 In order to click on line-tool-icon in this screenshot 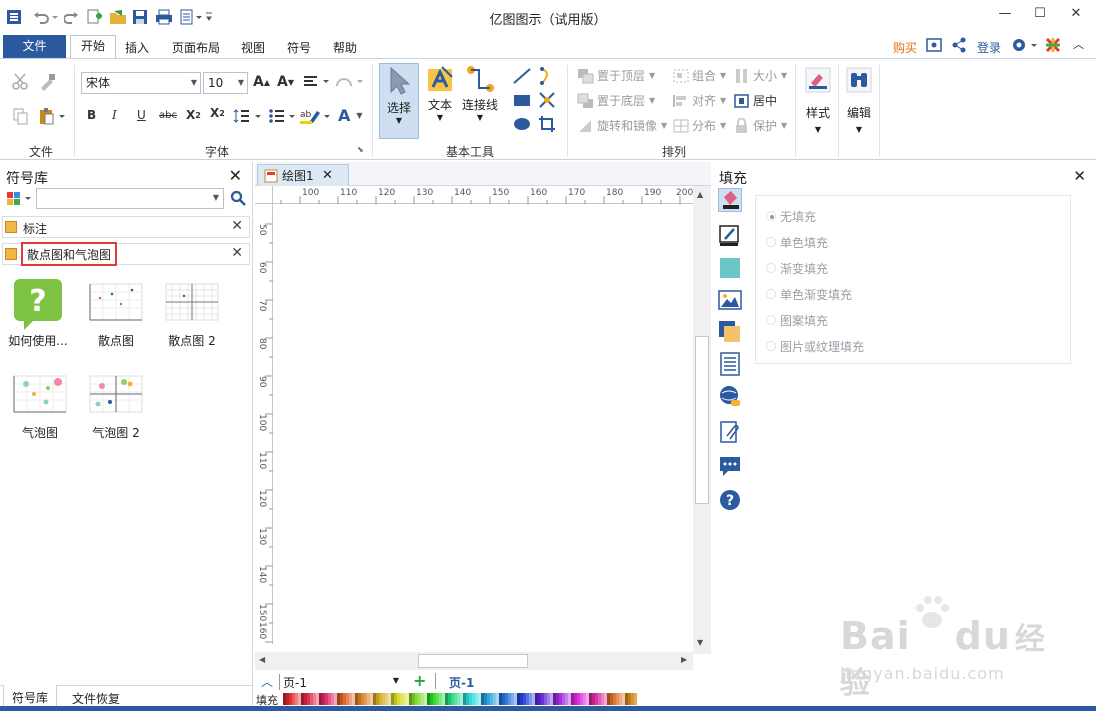, I will do `click(522, 76)`.